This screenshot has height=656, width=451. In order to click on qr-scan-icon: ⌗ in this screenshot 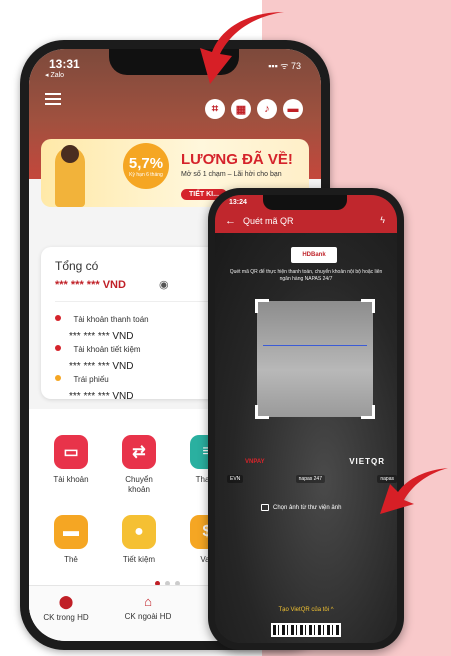, I will do `click(215, 109)`.